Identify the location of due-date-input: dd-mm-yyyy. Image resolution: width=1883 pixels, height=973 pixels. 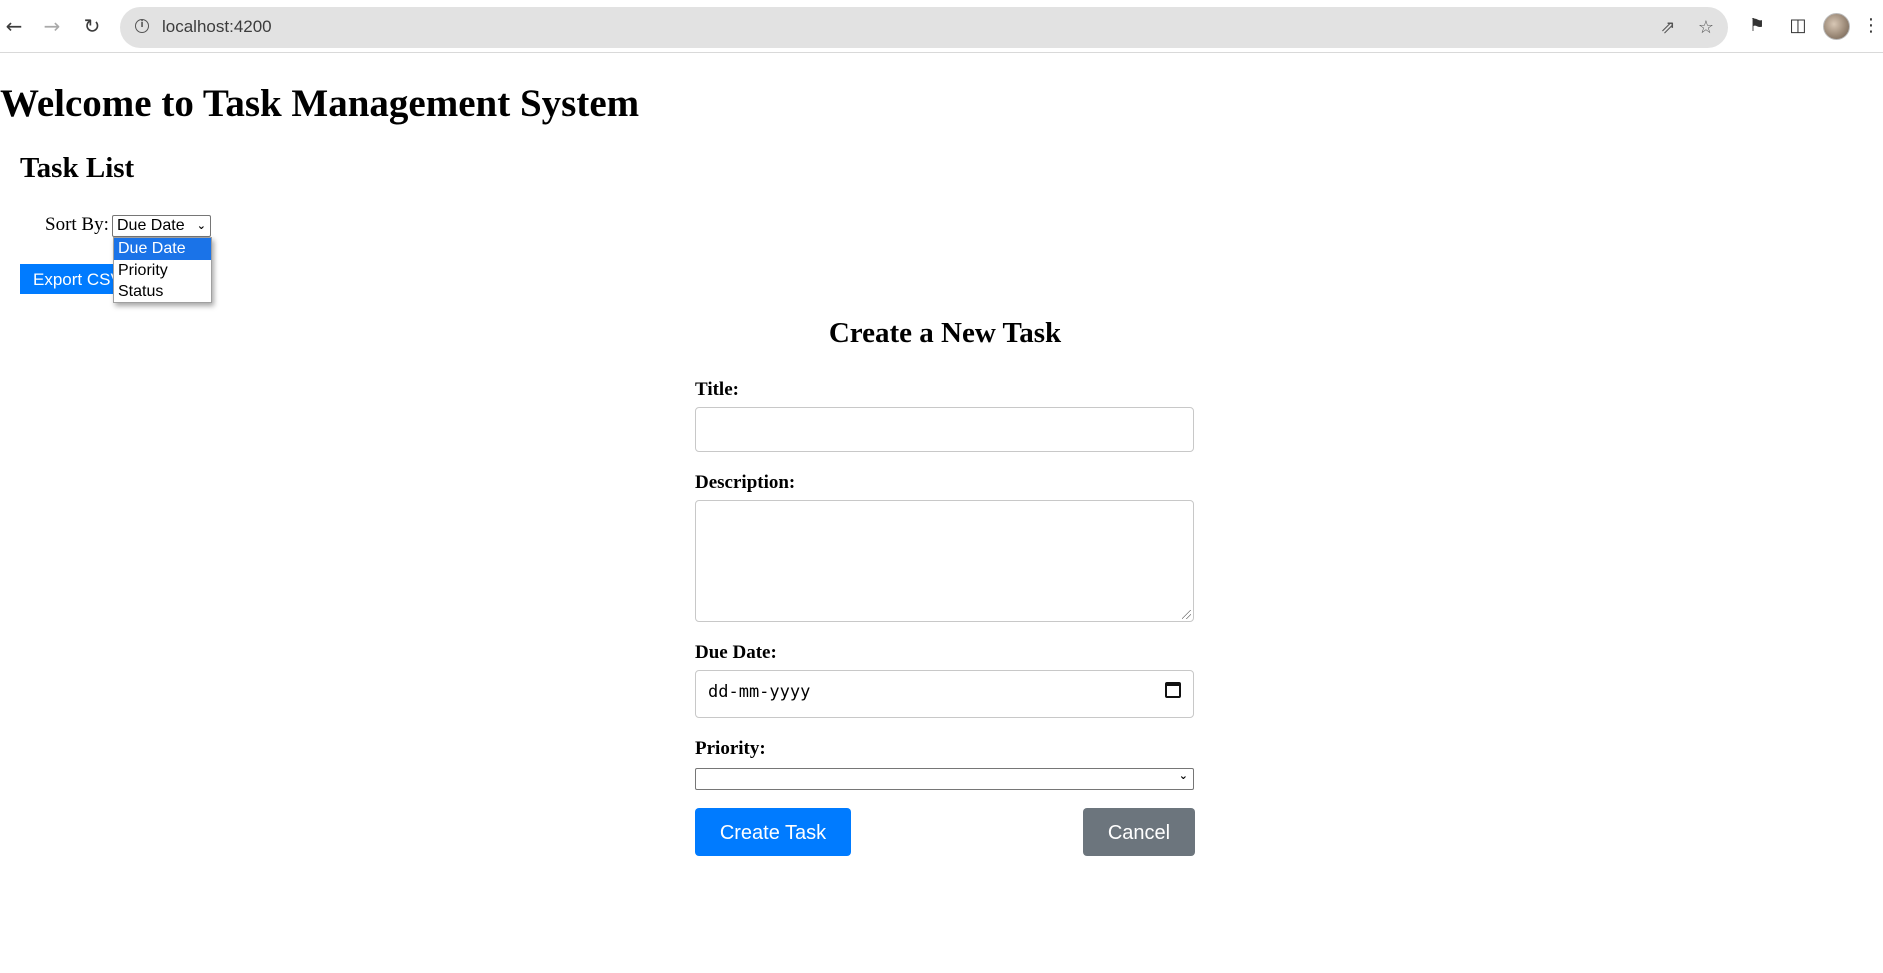
(944, 694).